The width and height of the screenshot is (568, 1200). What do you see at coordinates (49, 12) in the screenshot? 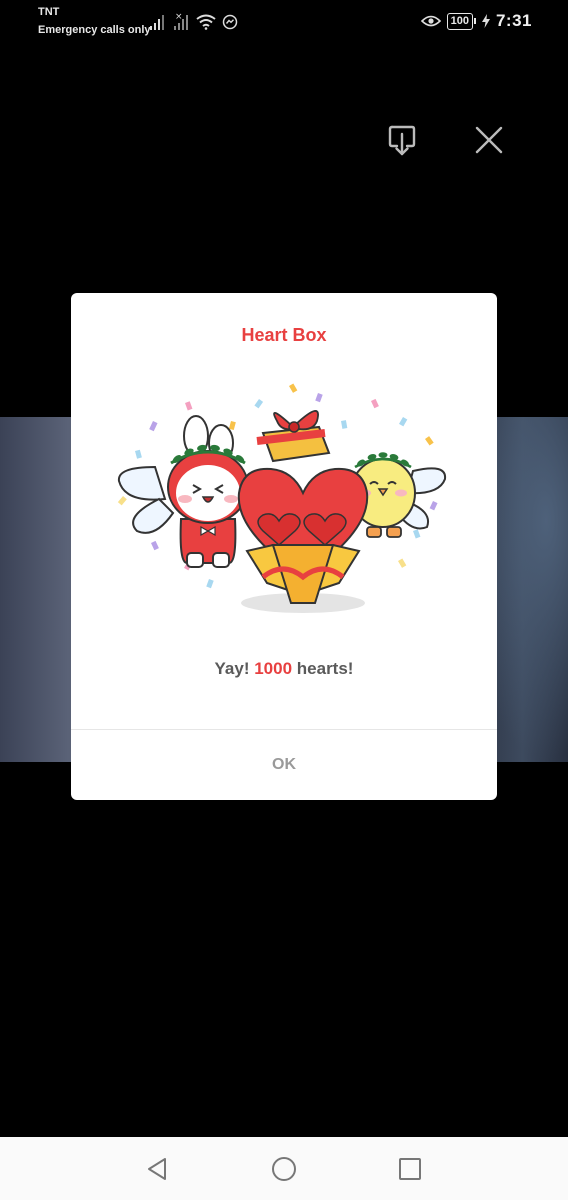
I see `carrier-name: TNT` at bounding box center [49, 12].